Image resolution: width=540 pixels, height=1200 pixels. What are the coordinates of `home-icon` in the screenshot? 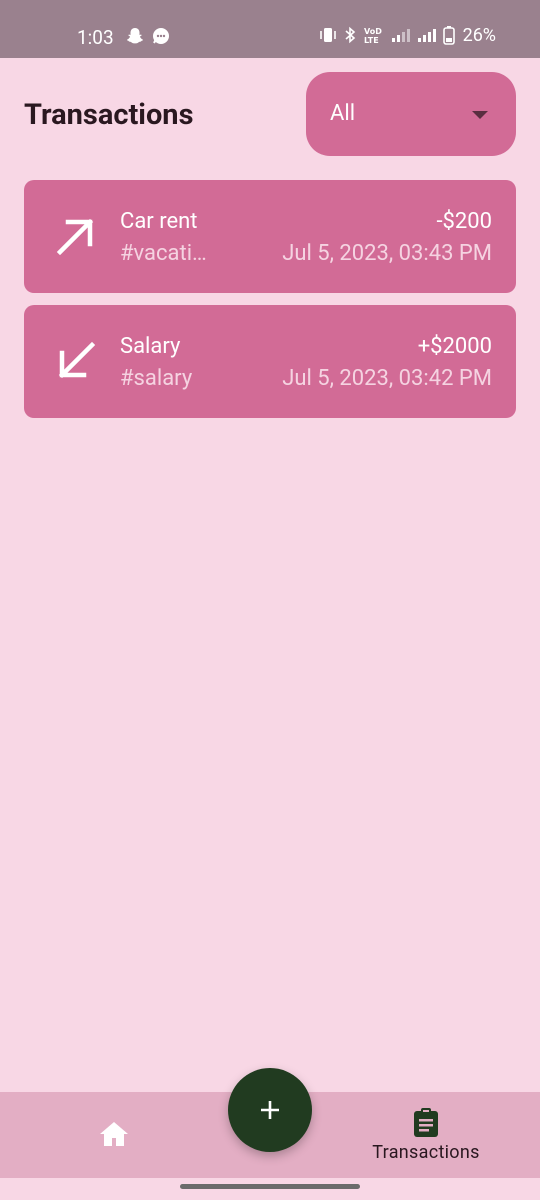 It's located at (114, 1134).